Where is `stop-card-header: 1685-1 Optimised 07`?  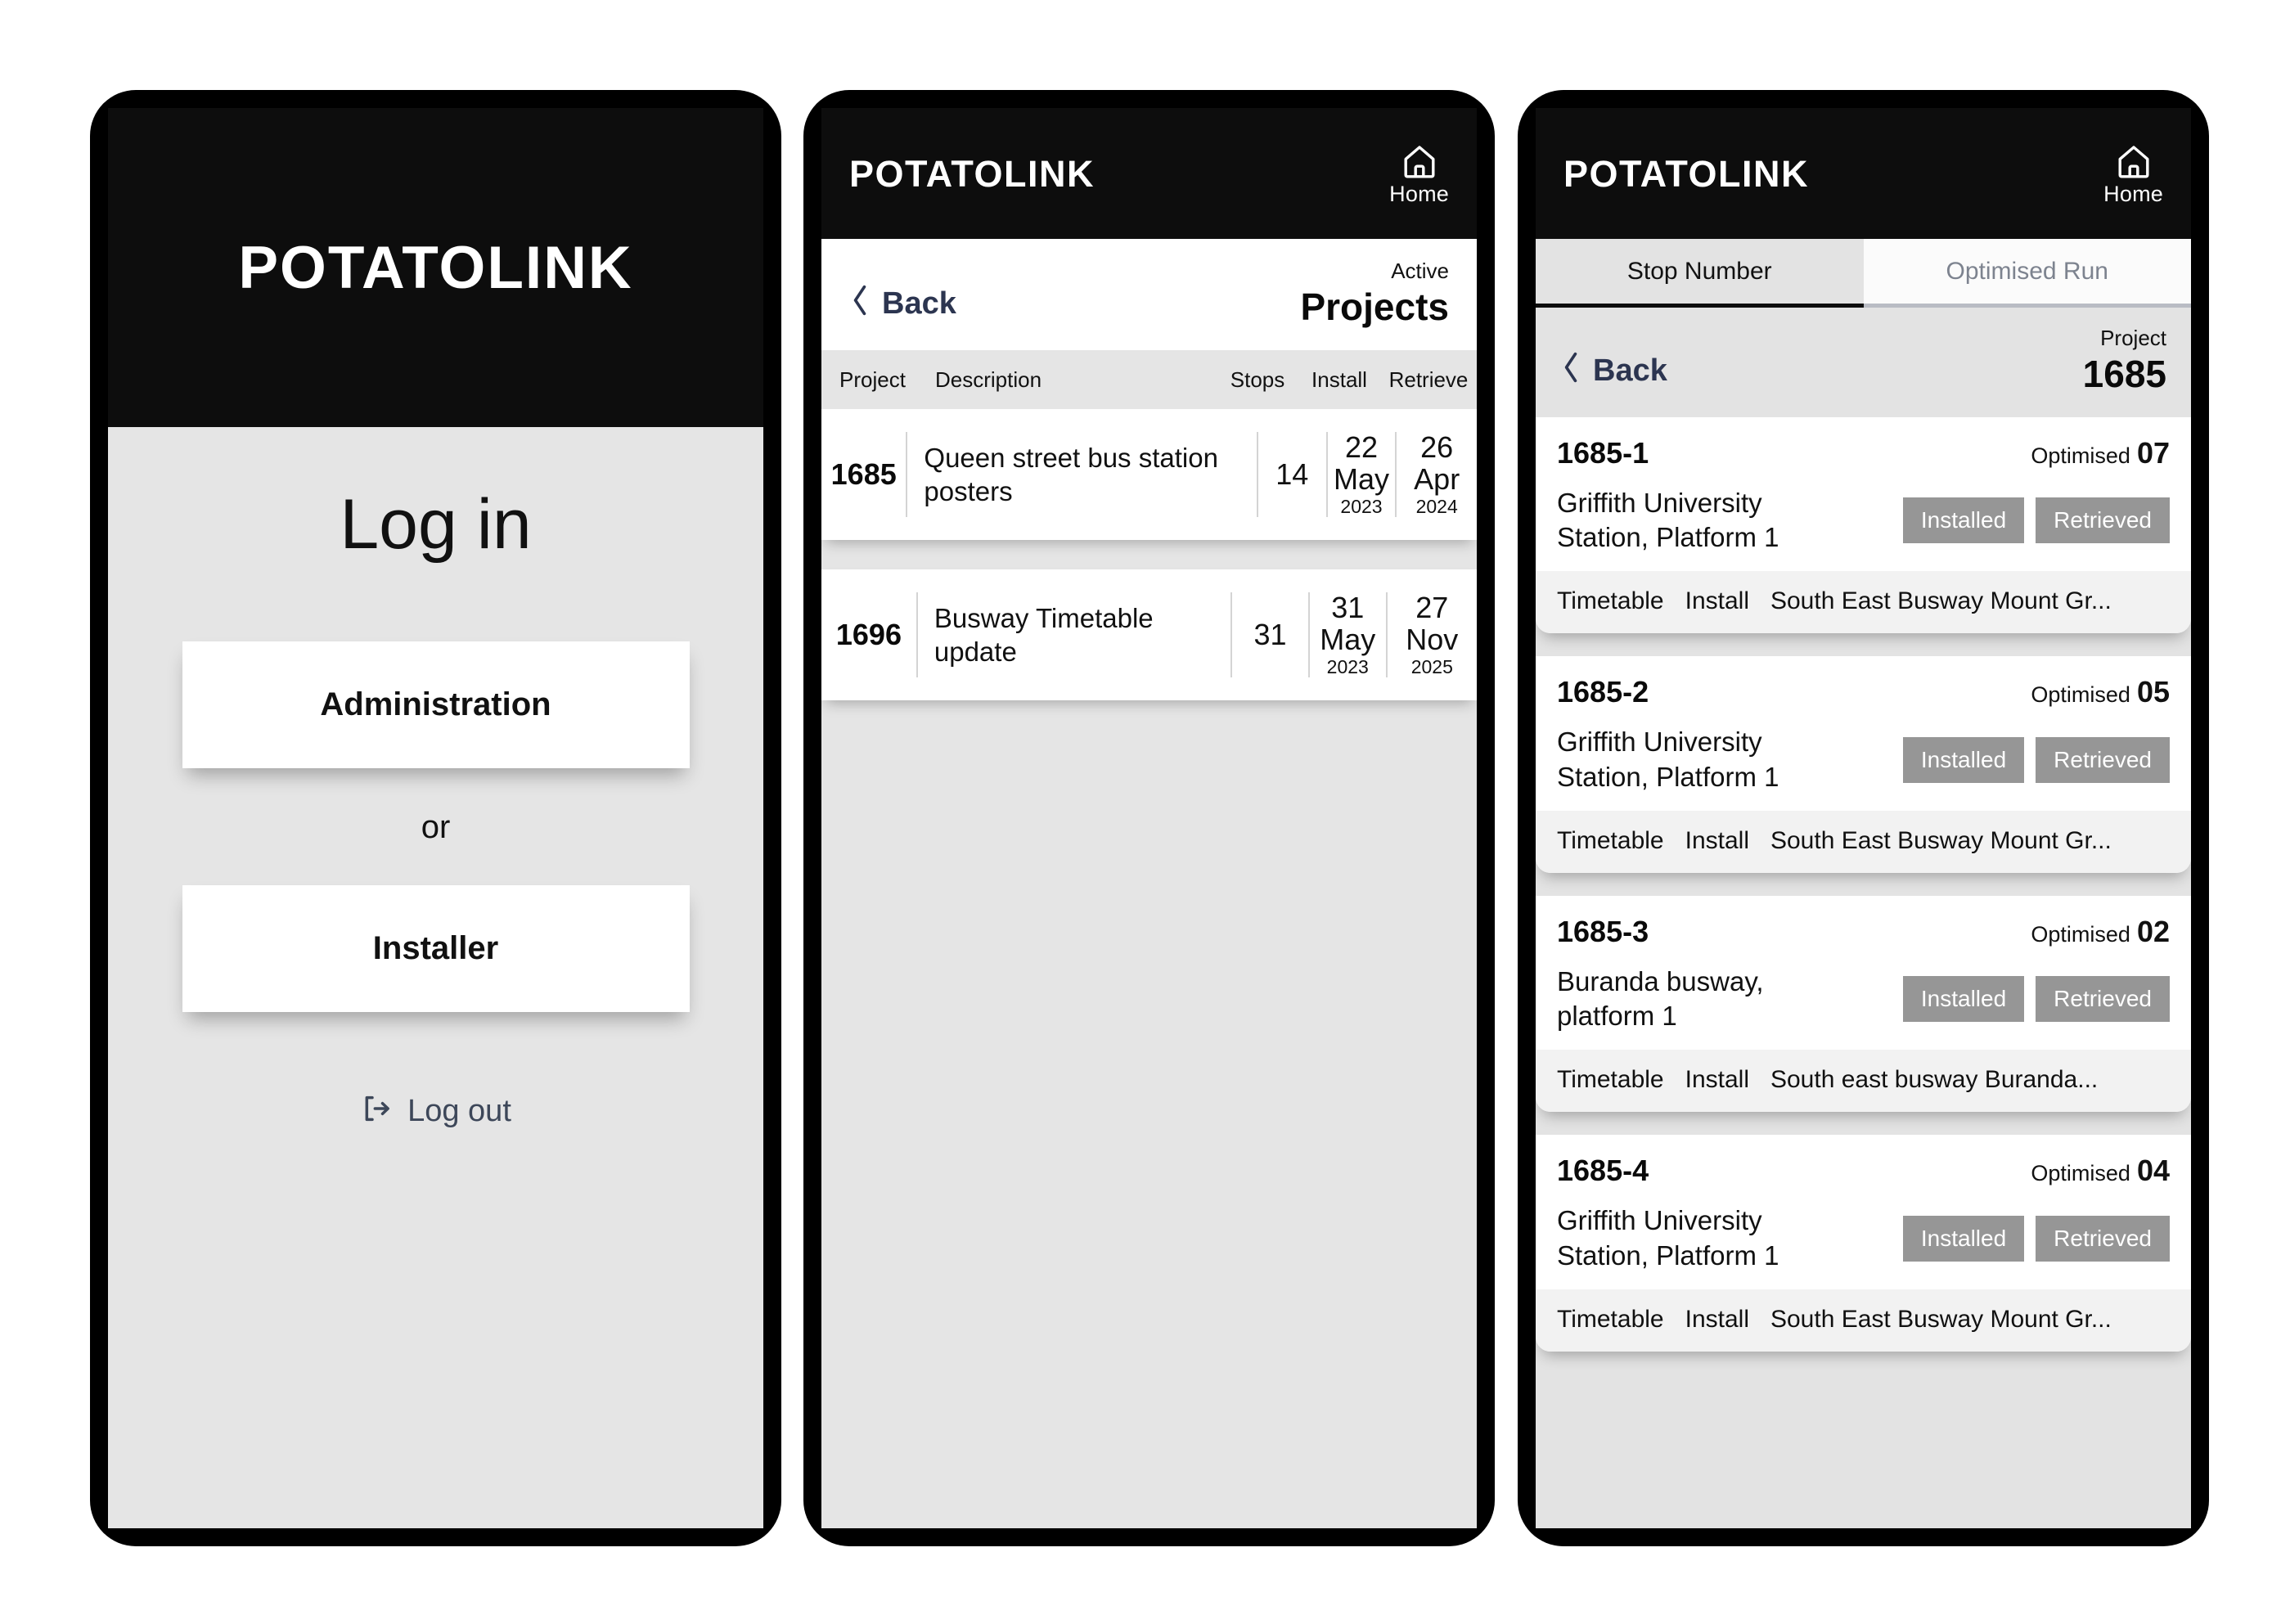
stop-card-header: 1685-1 Optimised 07 is located at coordinates (1863, 453).